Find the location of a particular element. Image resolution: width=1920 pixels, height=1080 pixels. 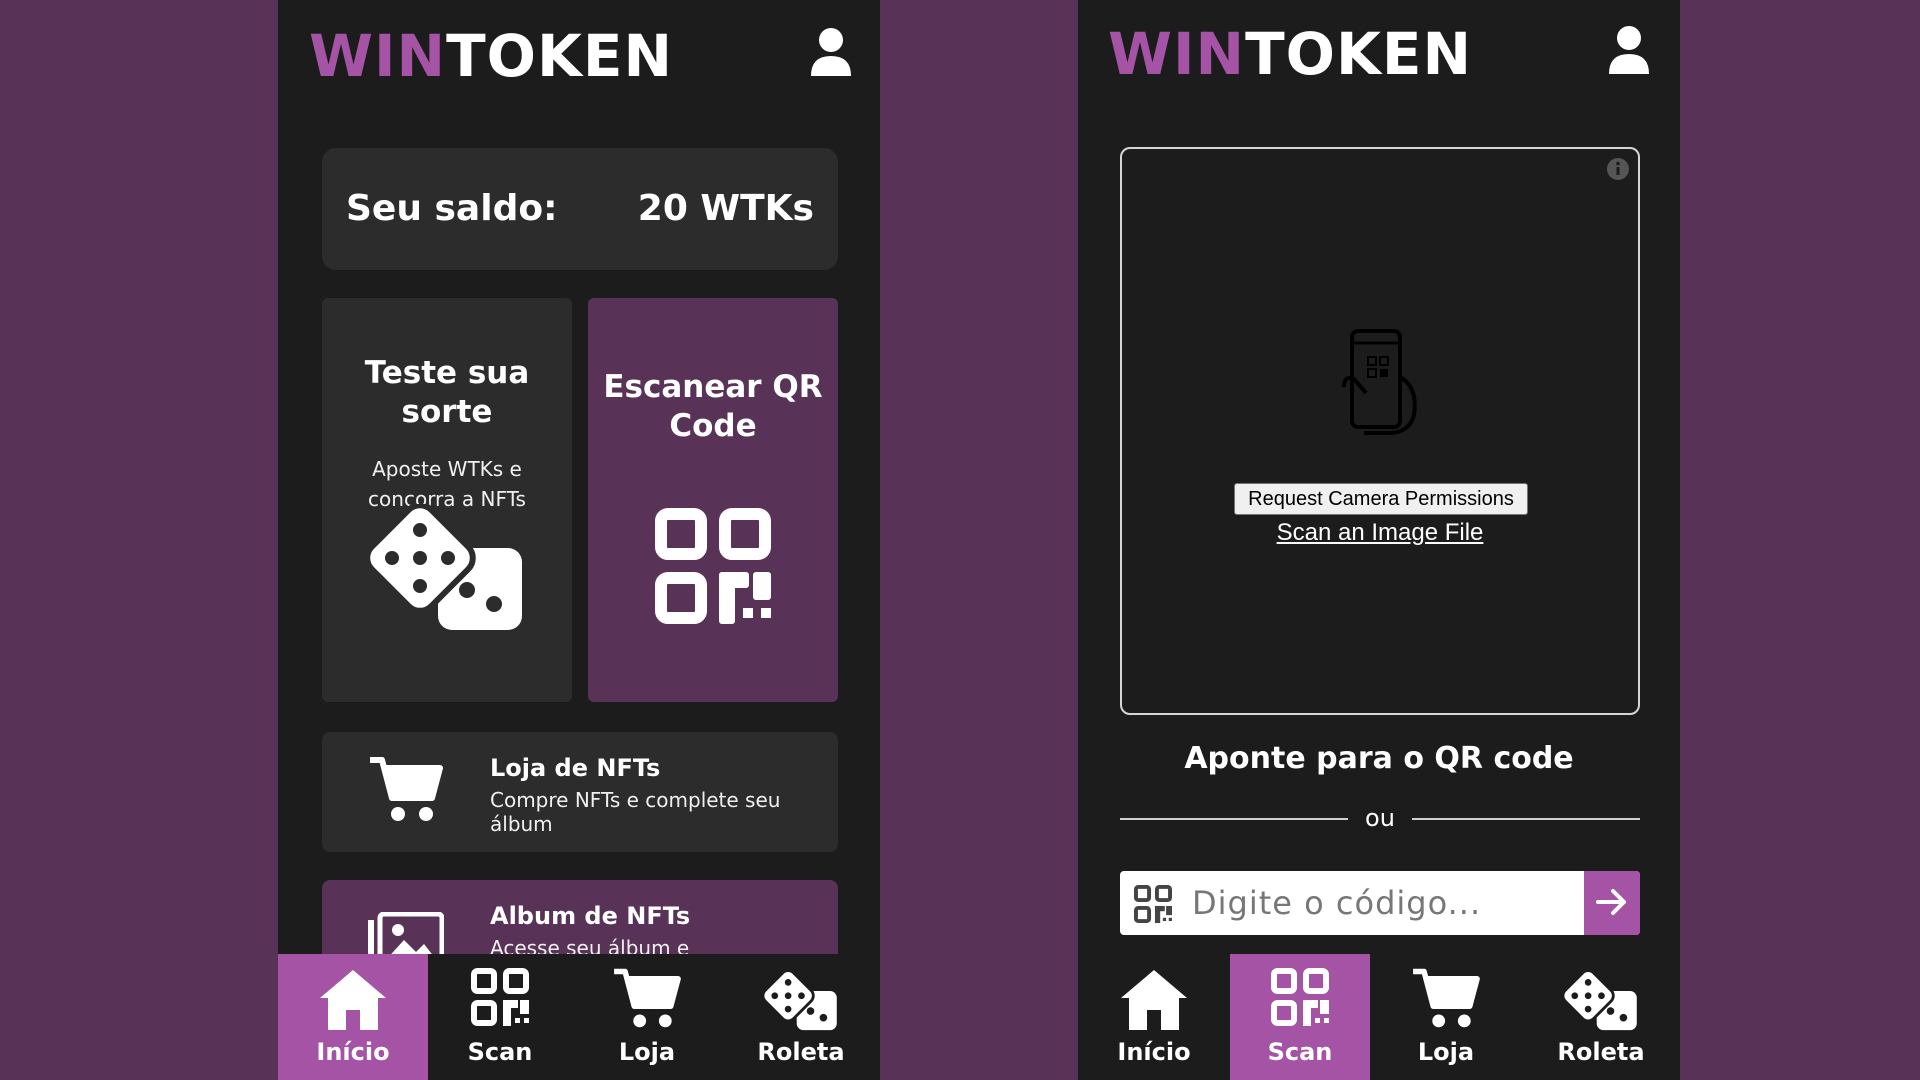

scan-tile-title-line1: Escanear QR is located at coordinates (713, 387).